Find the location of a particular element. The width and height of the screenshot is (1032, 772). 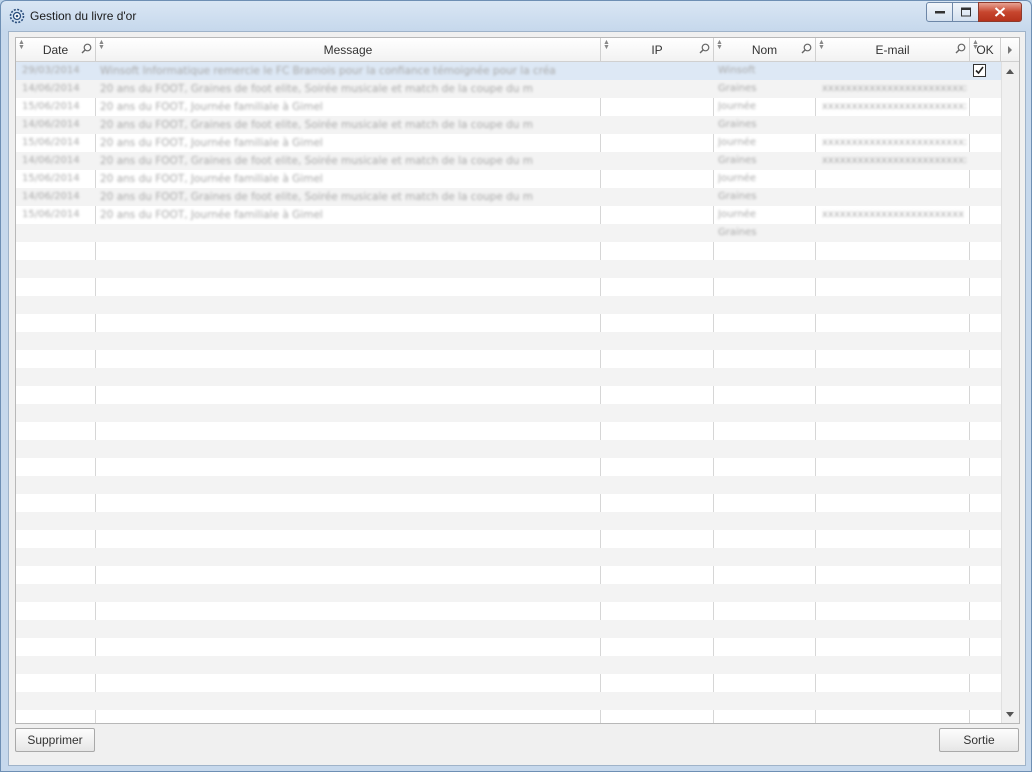

minimize-button is located at coordinates (940, 12).